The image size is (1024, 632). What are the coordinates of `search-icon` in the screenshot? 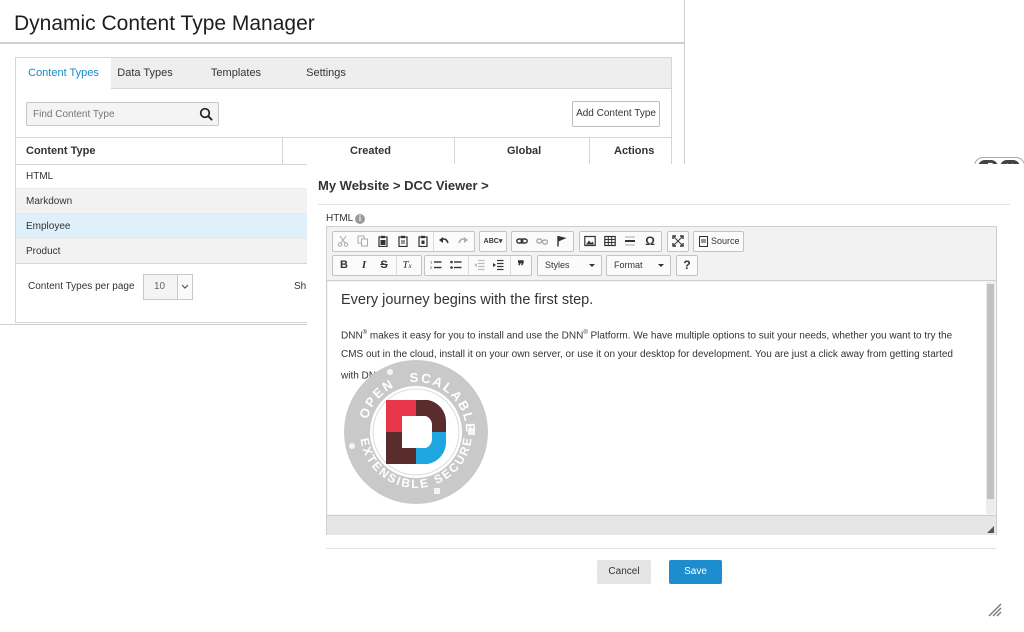 It's located at (206, 114).